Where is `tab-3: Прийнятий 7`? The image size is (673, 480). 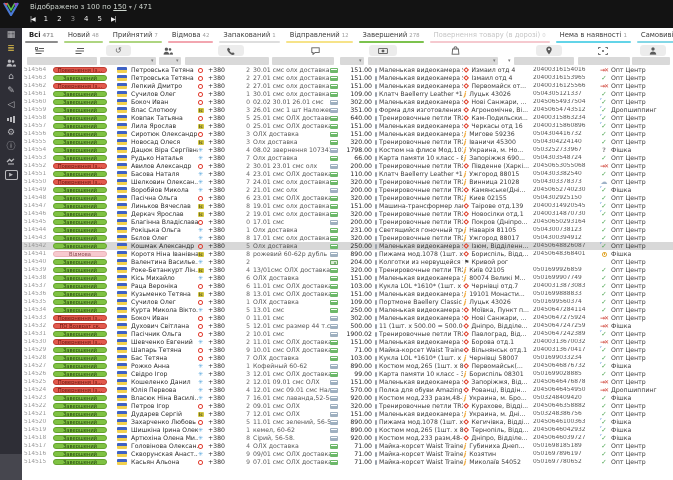
tab-3: Прийнятий 7 is located at coordinates (135, 36).